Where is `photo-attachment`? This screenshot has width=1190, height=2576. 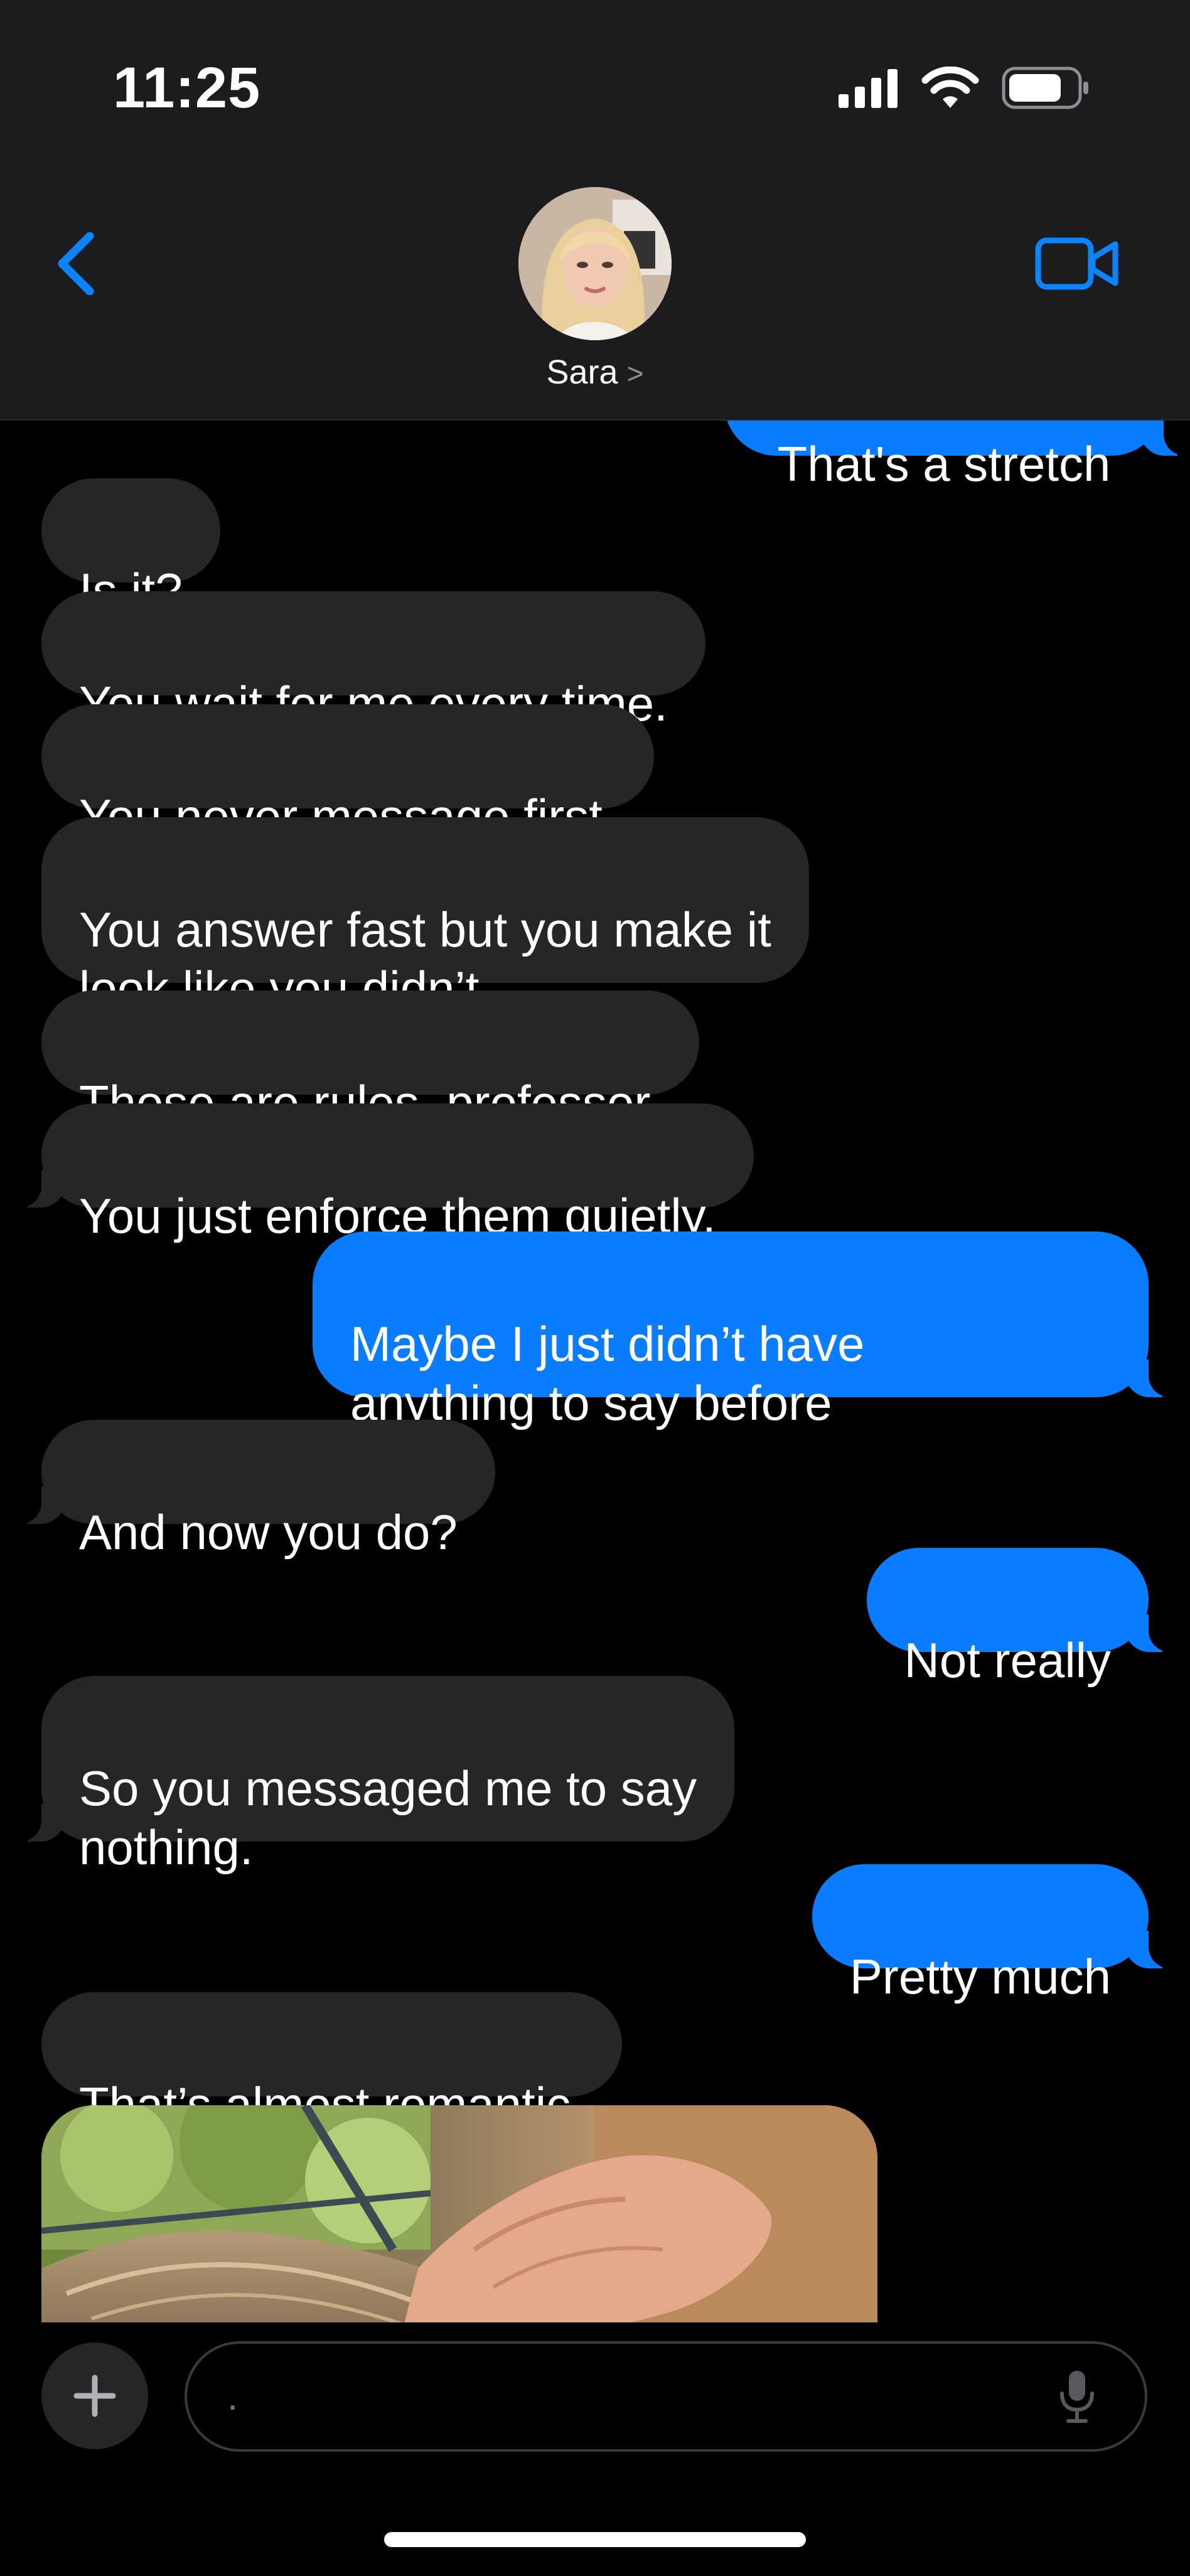 photo-attachment is located at coordinates (459, 2213).